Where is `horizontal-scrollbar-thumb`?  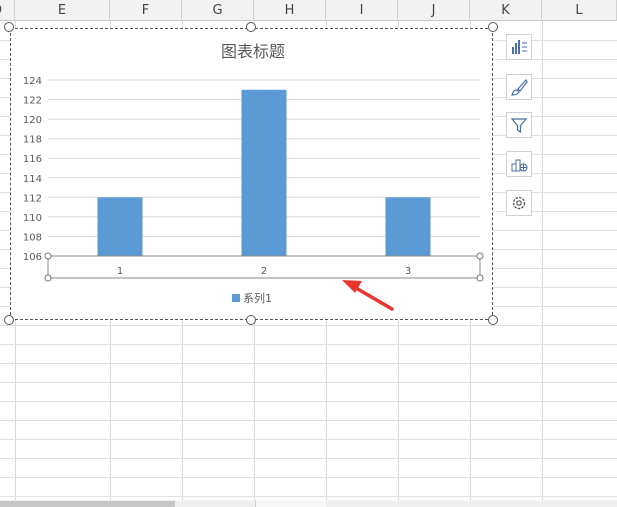 horizontal-scrollbar-thumb is located at coordinates (87, 504).